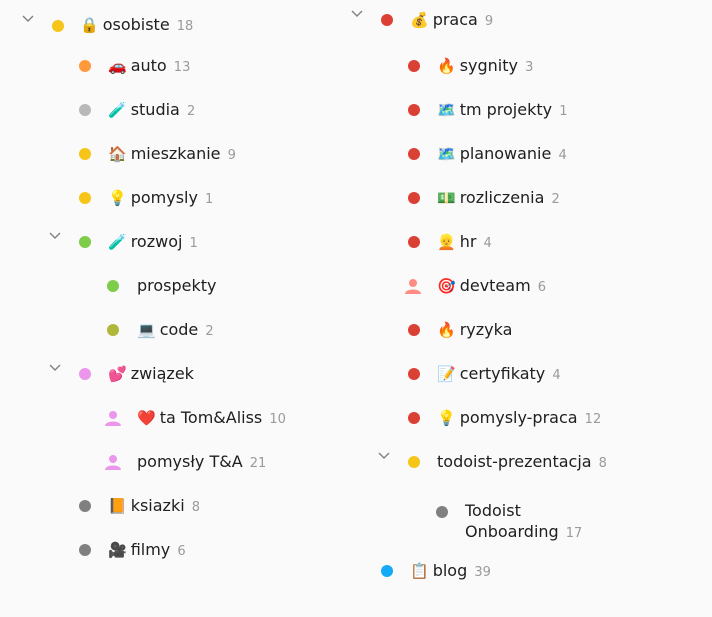 Image resolution: width=712 pixels, height=617 pixels. Describe the element at coordinates (146, 418) in the screenshot. I see `red-heart-icon: ❤️` at that location.